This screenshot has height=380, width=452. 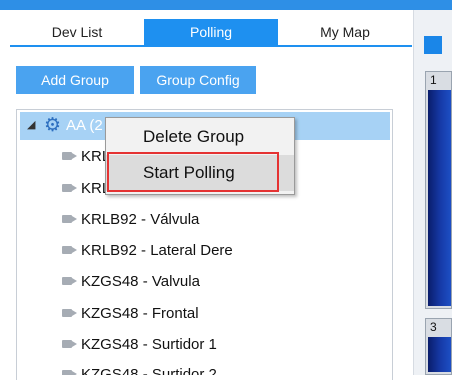 I want to click on device-label: KRLB92 - Válvula, so click(x=140, y=219).